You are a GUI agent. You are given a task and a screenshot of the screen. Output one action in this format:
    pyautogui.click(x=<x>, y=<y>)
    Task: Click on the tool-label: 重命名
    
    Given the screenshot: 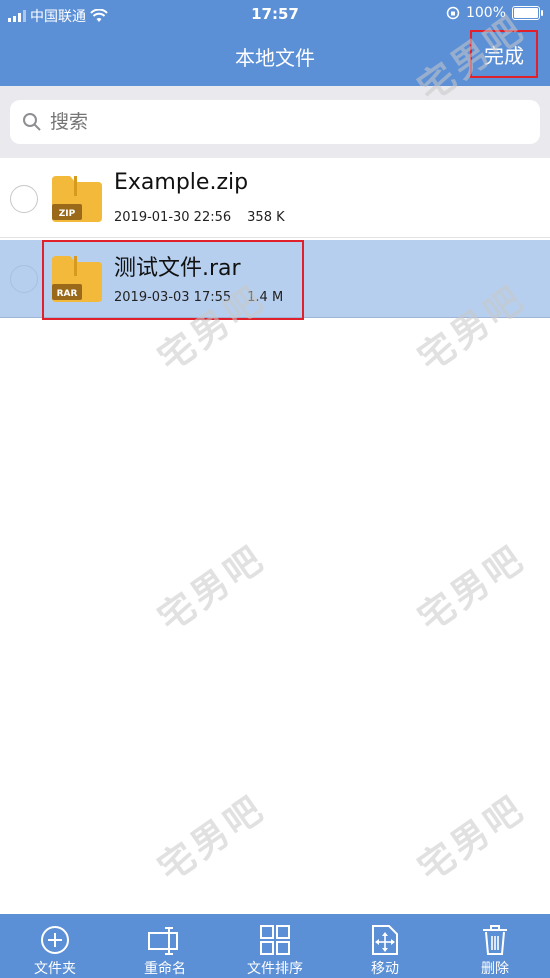 What is the action you would take?
    pyautogui.click(x=165, y=969)
    